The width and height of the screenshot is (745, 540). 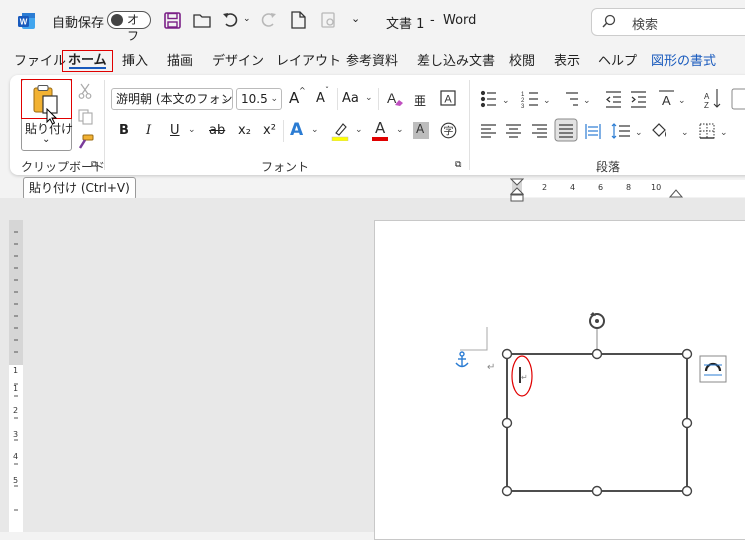 What do you see at coordinates (567, 62) in the screenshot?
I see `tab-view: 表示` at bounding box center [567, 62].